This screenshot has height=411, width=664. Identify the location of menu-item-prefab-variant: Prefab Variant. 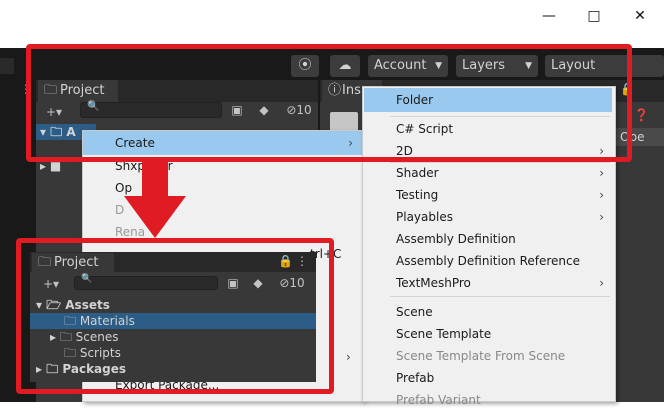
(438, 400).